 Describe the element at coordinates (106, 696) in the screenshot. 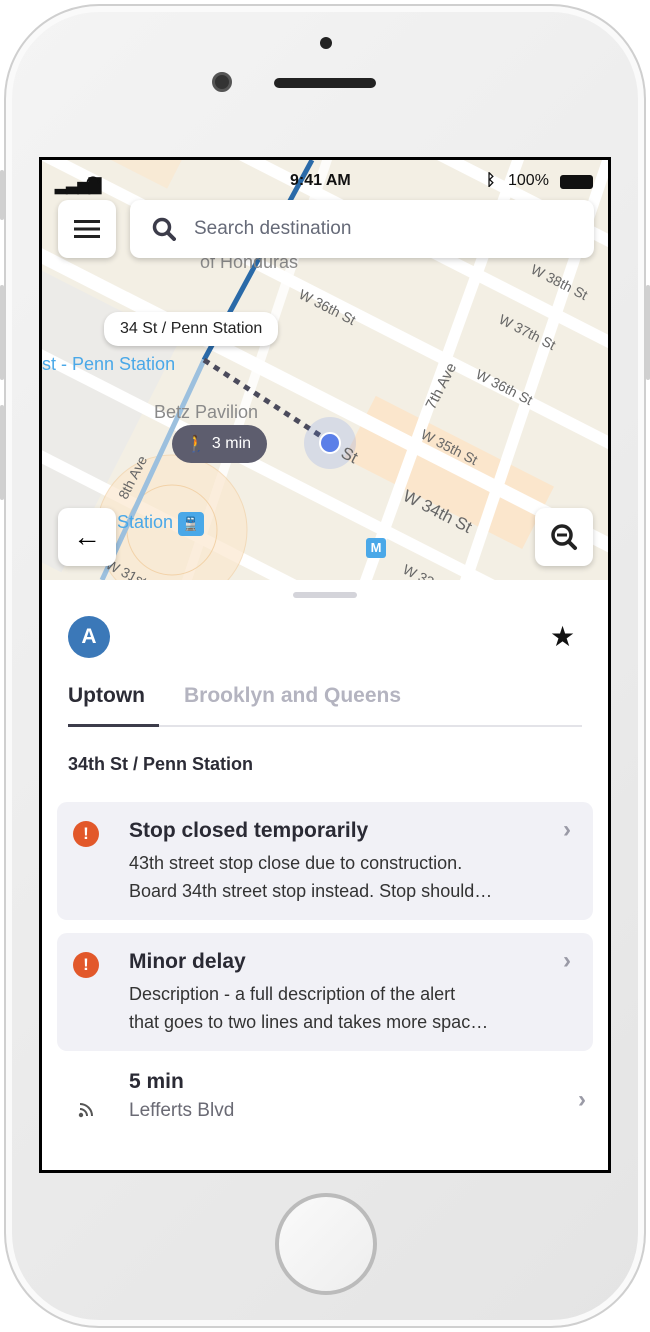

I see `tab-uptown: Uptown` at that location.